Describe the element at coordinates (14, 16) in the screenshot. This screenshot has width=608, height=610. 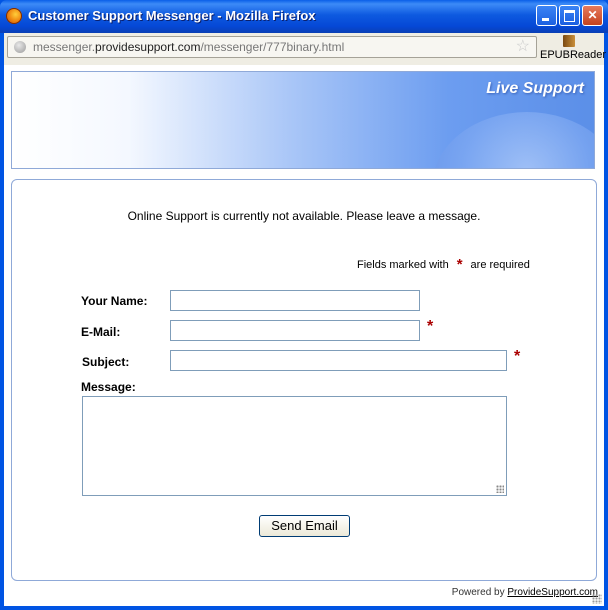
I see `firefox-icon` at that location.